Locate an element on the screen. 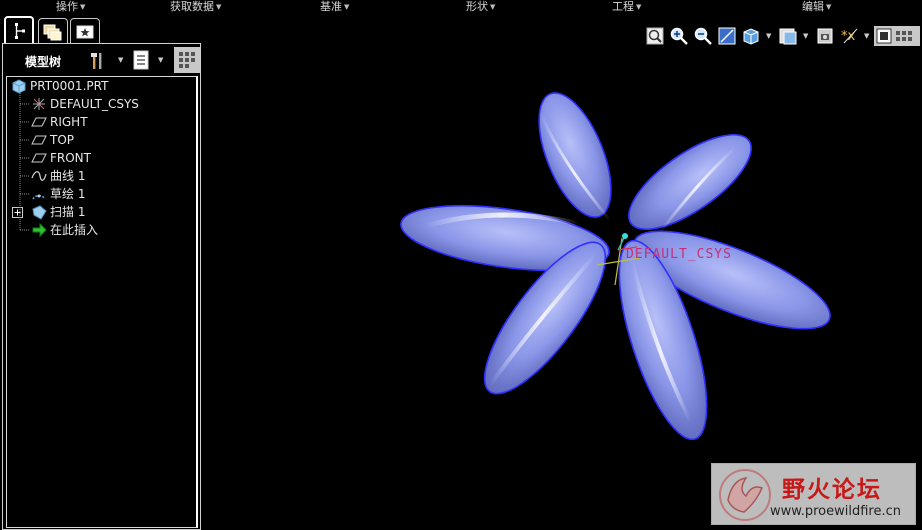  model-tree-toolbar: 模型树 ▼ ▼ is located at coordinates (101, 60).